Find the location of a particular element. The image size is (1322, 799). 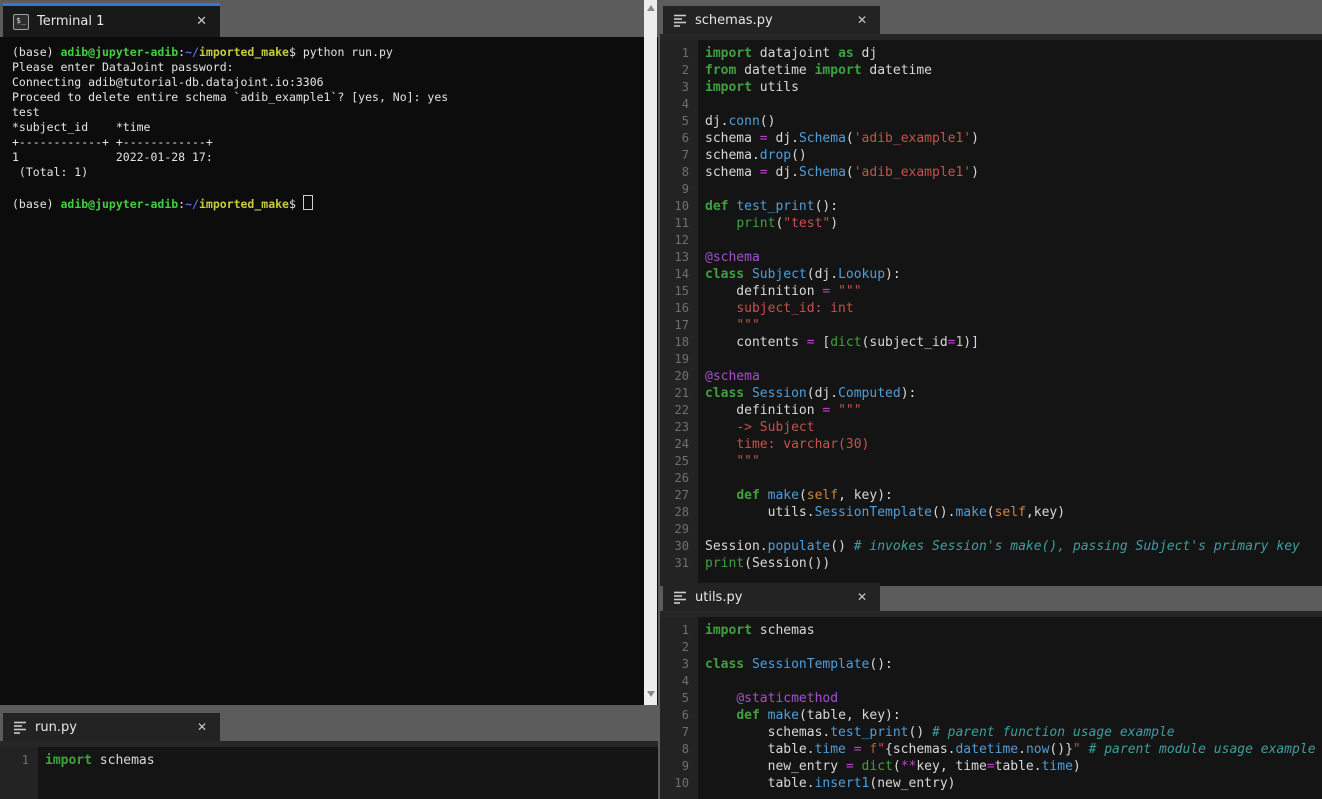

code-token: from is located at coordinates (721, 70).